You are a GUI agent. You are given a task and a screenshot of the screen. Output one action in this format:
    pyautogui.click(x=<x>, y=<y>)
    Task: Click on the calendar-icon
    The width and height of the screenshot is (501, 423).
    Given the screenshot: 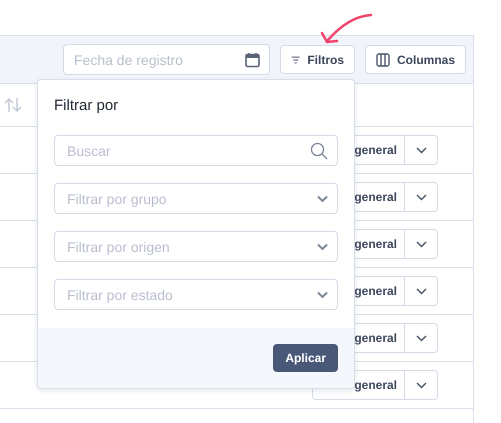 What is the action you would take?
    pyautogui.click(x=252, y=60)
    